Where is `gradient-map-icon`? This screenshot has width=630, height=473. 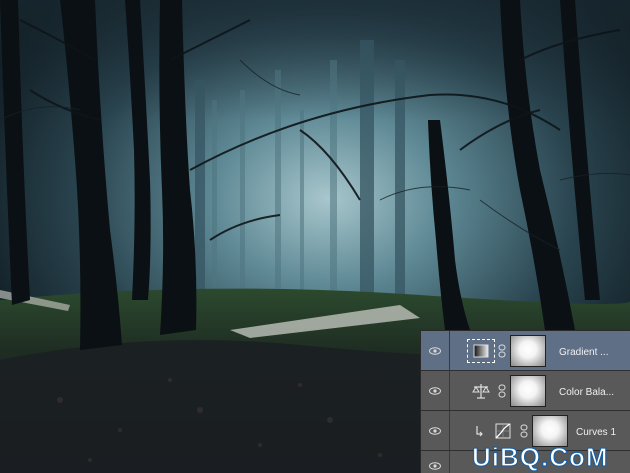 gradient-map-icon is located at coordinates (481, 351).